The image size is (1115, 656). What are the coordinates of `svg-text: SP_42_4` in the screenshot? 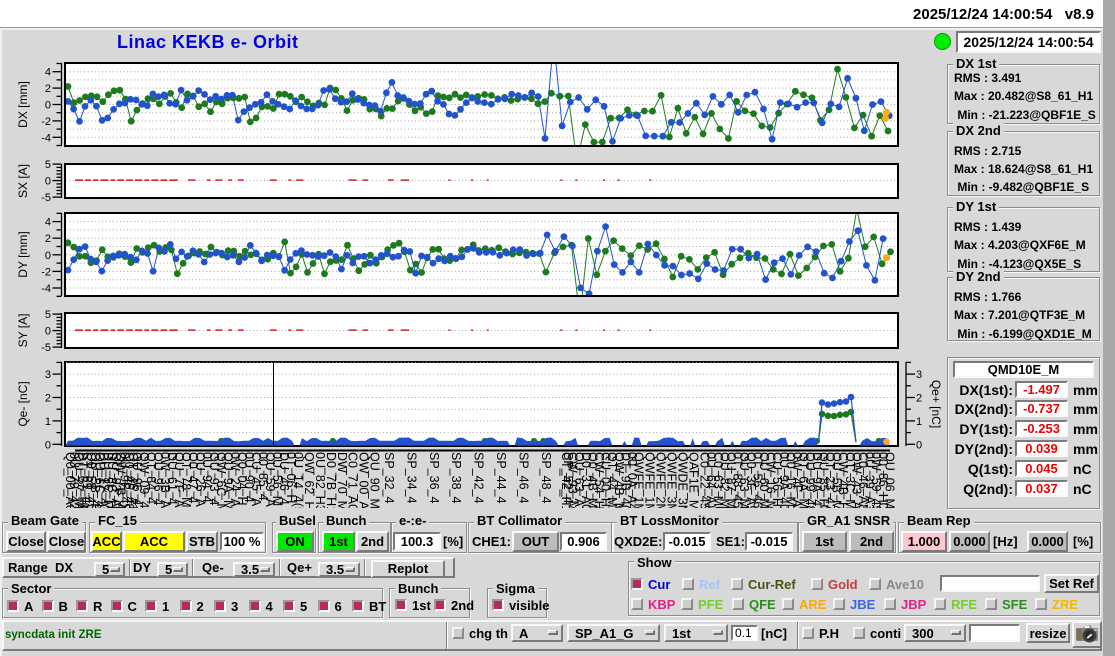 It's located at (479, 477).